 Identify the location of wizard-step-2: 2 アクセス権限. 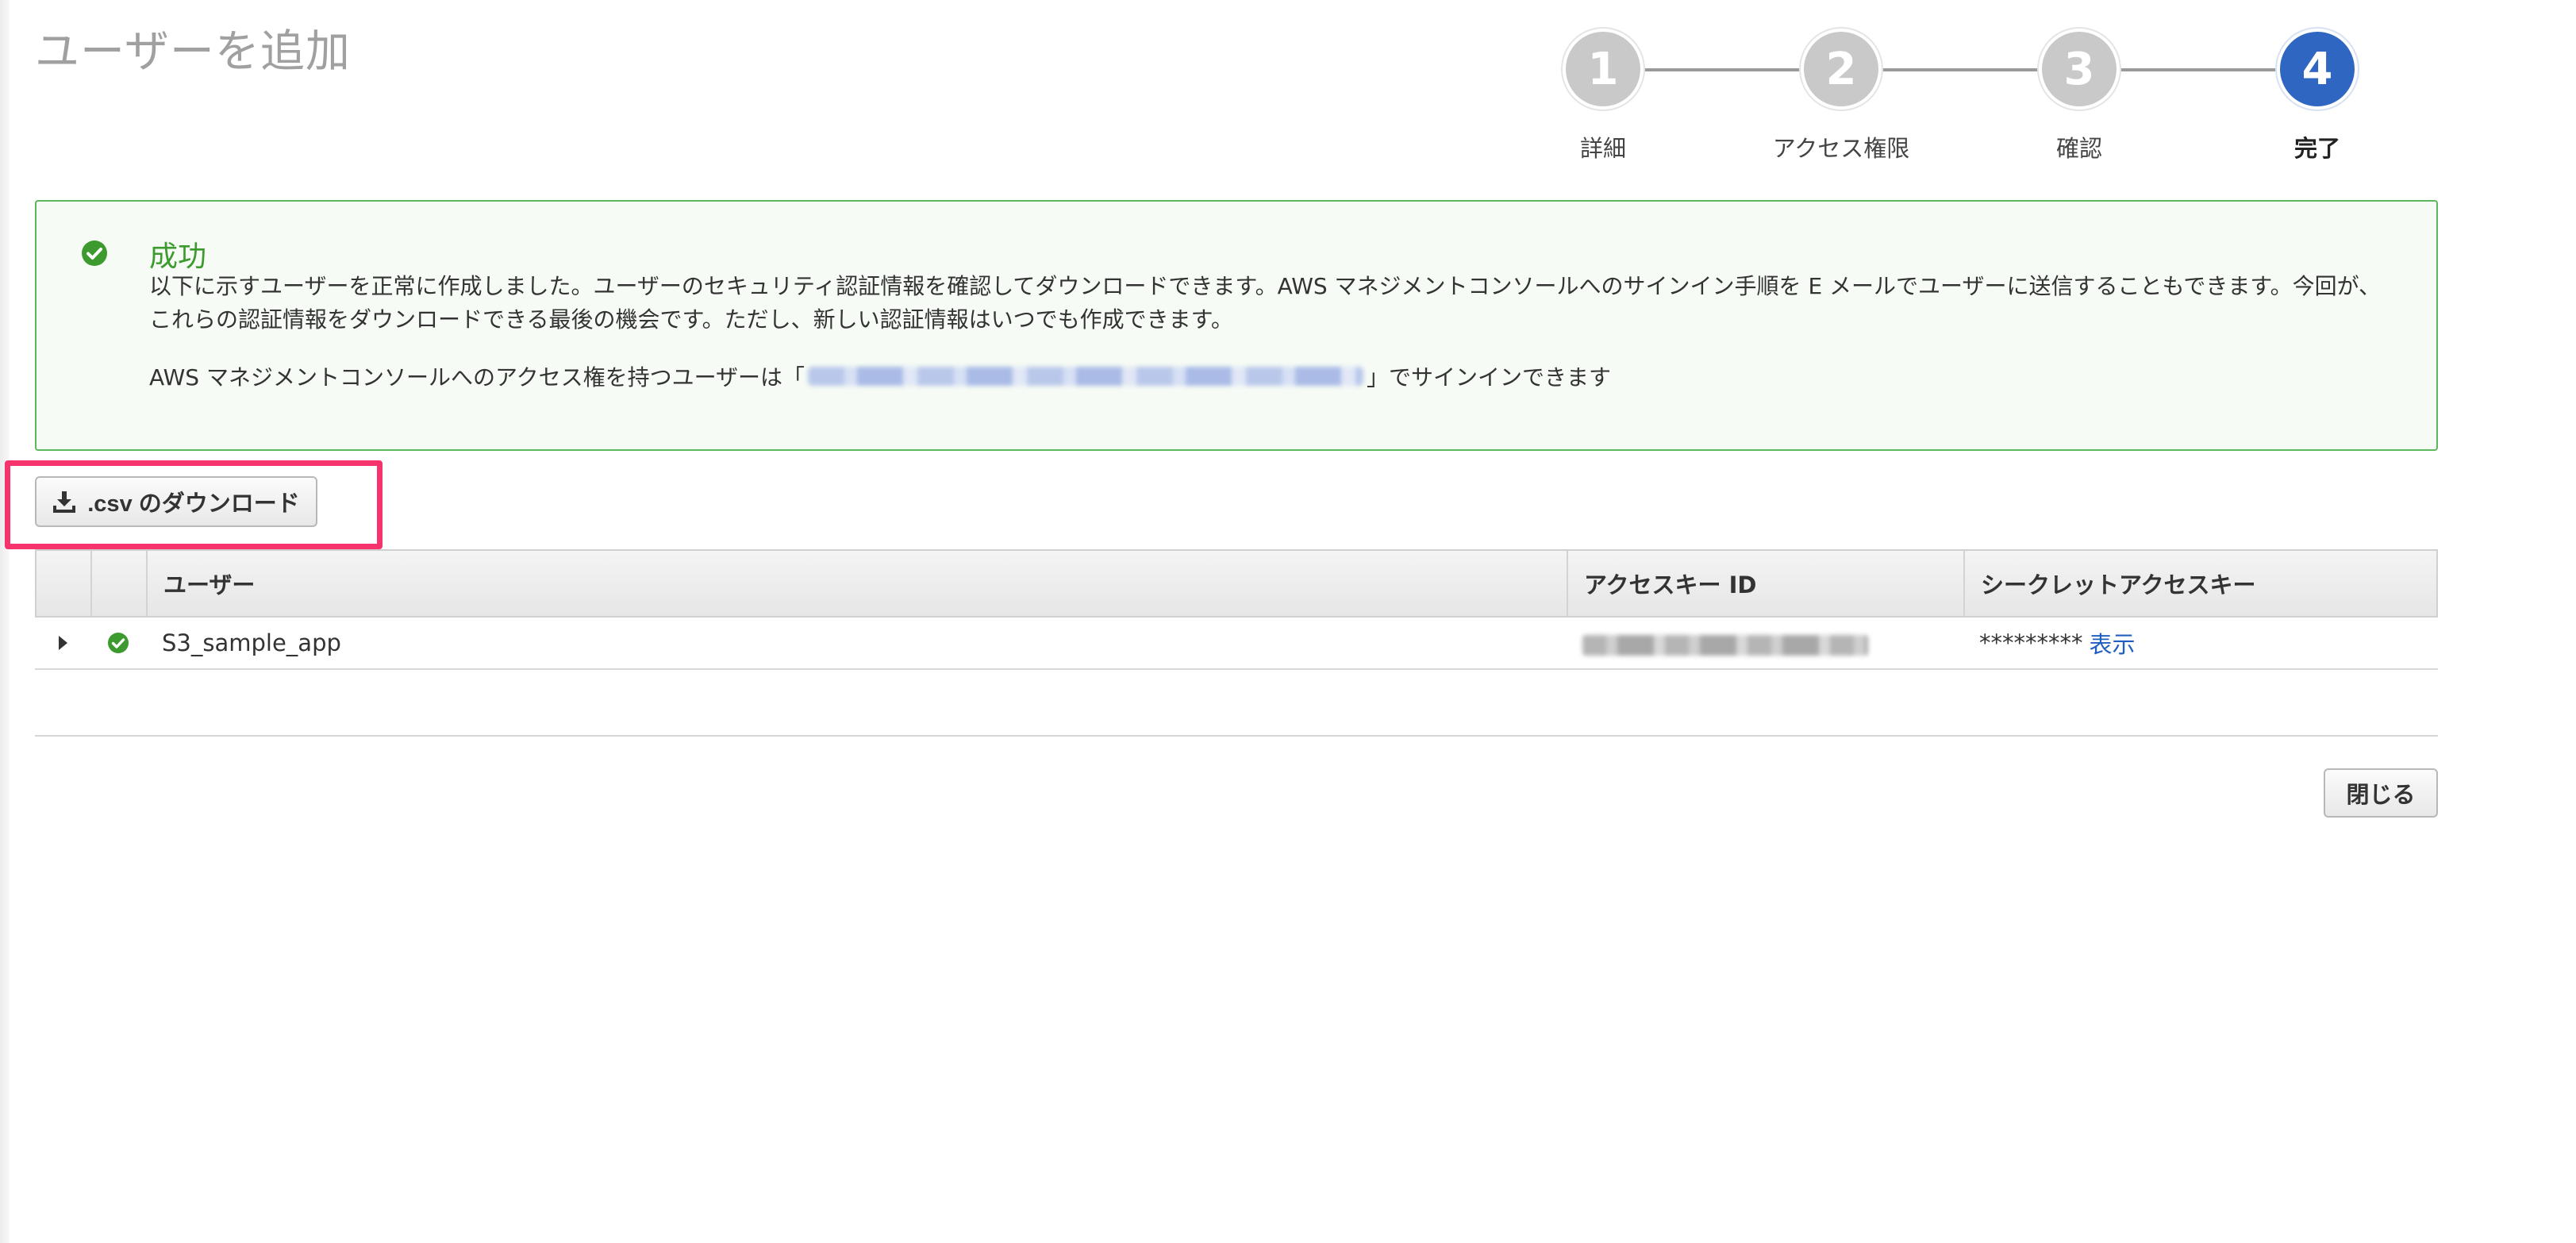
(1841, 96).